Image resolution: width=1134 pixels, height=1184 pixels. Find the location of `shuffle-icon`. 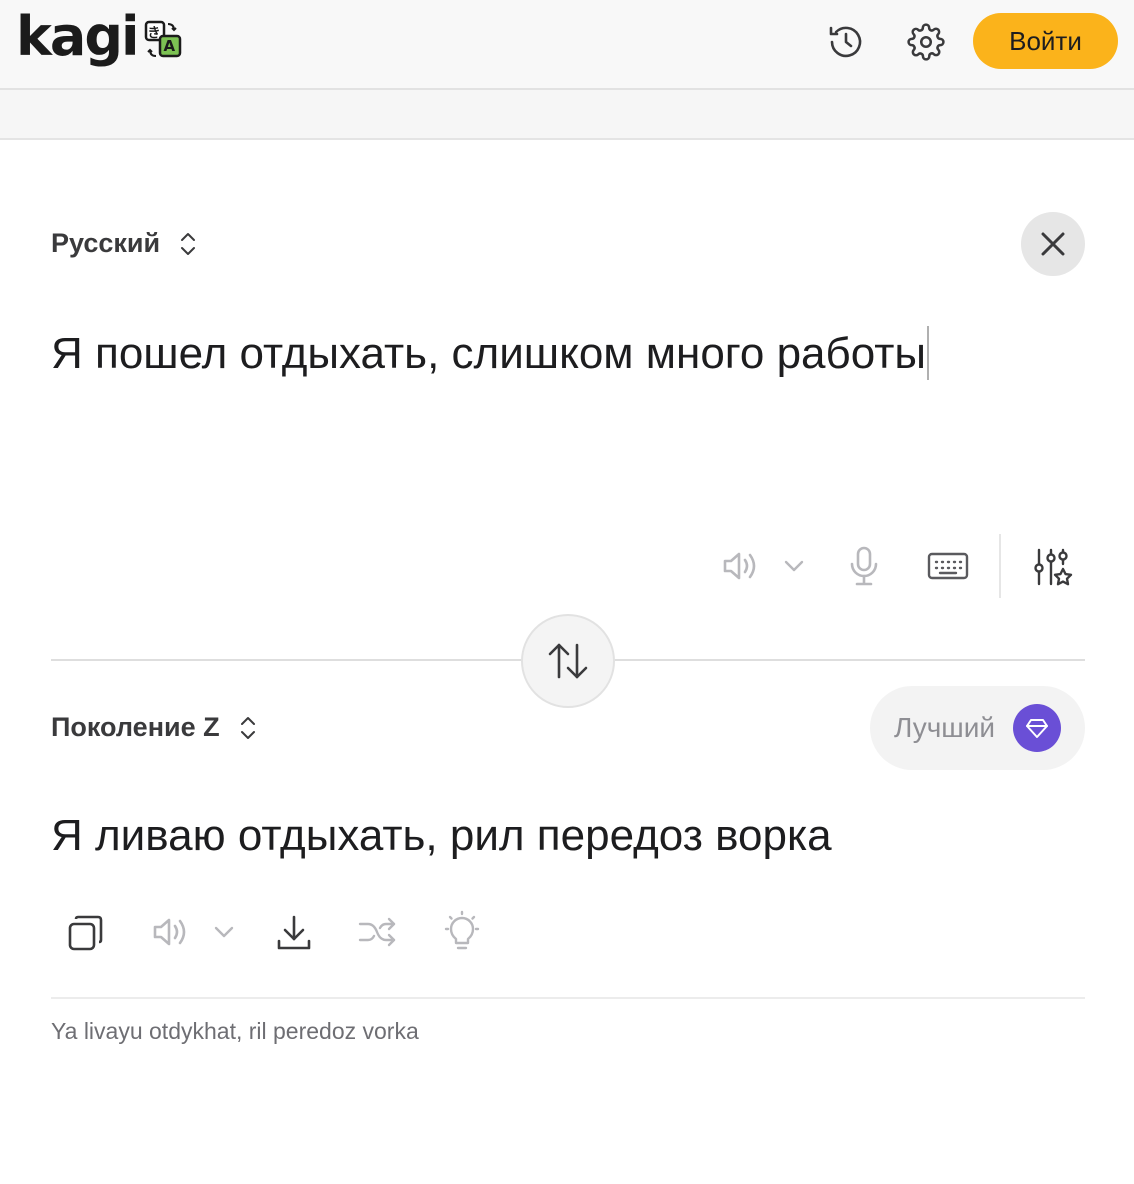

shuffle-icon is located at coordinates (377, 932).